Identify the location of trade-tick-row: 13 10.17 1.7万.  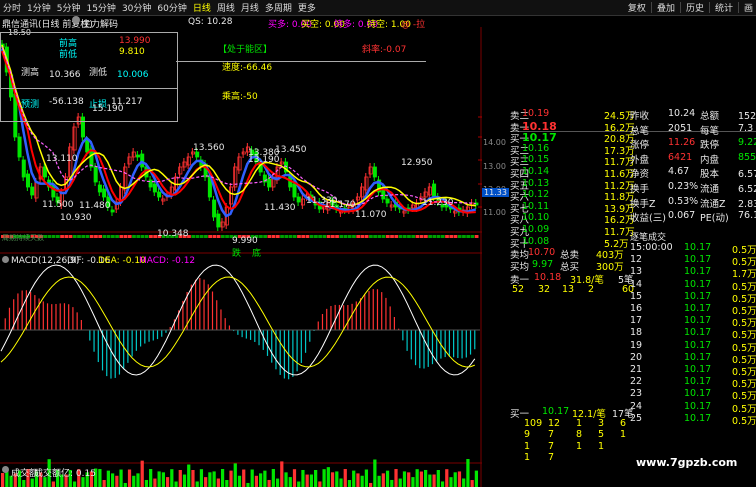
(692, 273).